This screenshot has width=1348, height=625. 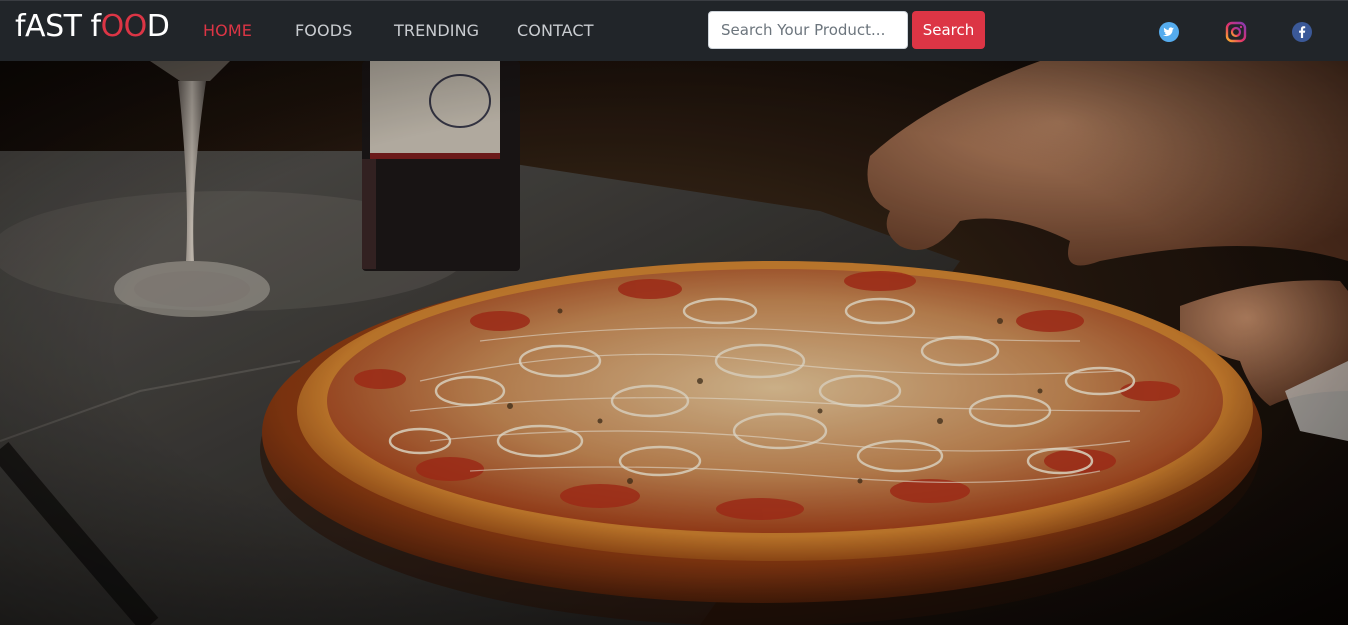 What do you see at coordinates (58, 26) in the screenshot?
I see `brand-text-1: fAST f` at bounding box center [58, 26].